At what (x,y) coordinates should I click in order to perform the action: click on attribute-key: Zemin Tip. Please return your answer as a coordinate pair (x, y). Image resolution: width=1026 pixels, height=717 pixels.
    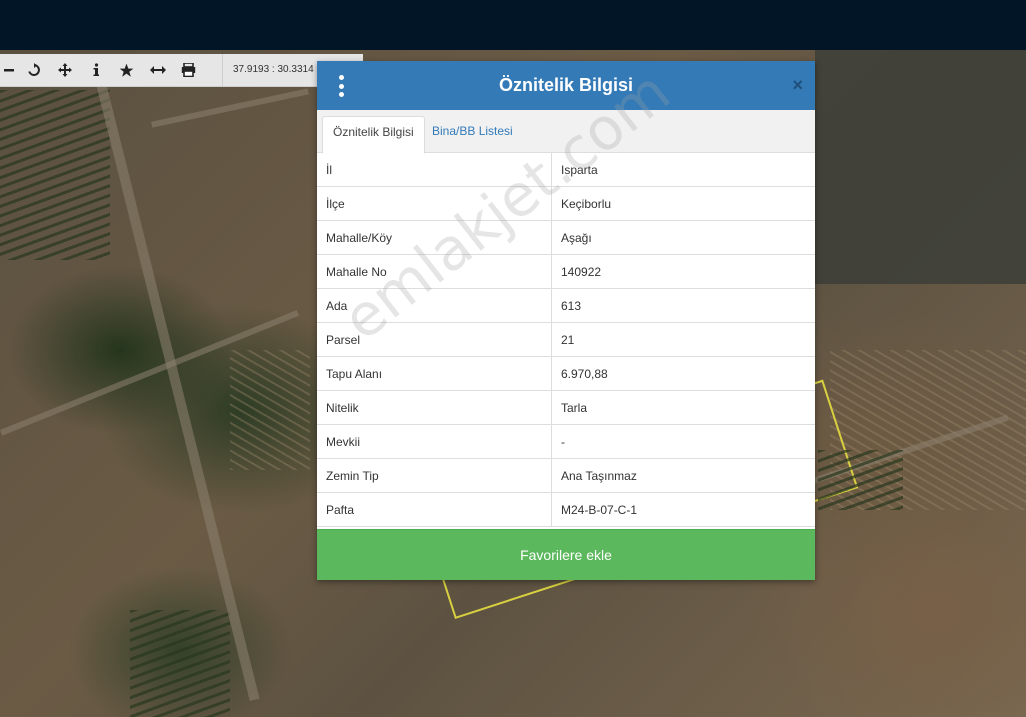
    Looking at the image, I should click on (434, 475).